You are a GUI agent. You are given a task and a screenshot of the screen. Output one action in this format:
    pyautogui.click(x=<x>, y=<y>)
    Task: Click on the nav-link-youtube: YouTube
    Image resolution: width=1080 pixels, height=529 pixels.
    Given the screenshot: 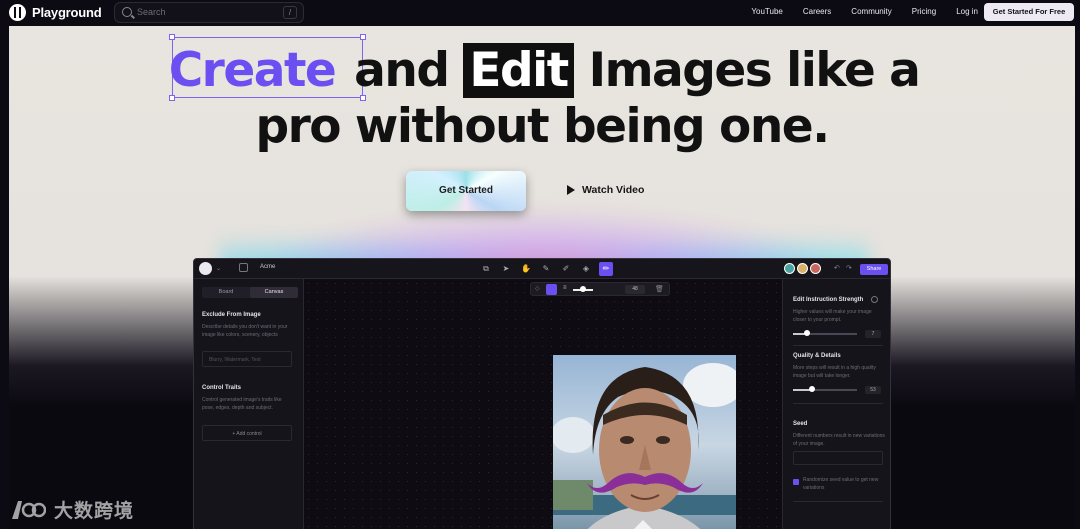 What is the action you would take?
    pyautogui.click(x=766, y=11)
    